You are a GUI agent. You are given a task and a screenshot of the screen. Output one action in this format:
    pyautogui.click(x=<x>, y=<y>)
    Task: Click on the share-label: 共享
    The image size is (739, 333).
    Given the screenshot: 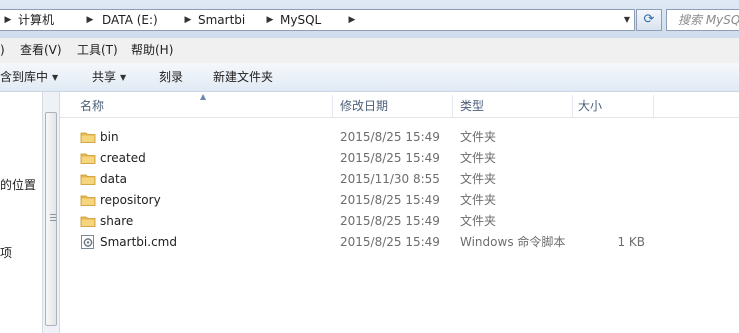 What is the action you would take?
    pyautogui.click(x=104, y=77)
    